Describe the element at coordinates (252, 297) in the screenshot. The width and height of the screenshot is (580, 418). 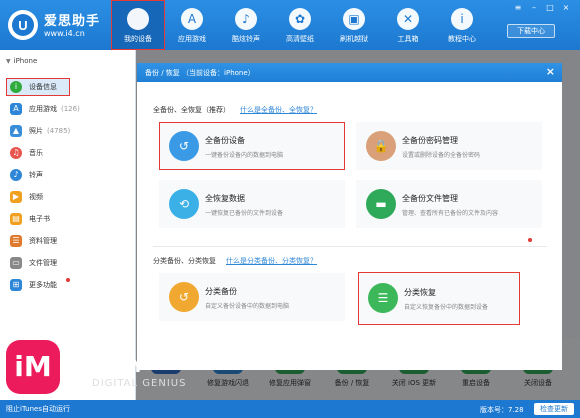
I see `category-backup-card: ↺ 分类备份 自定义备份设备中的数据到电脑` at that location.